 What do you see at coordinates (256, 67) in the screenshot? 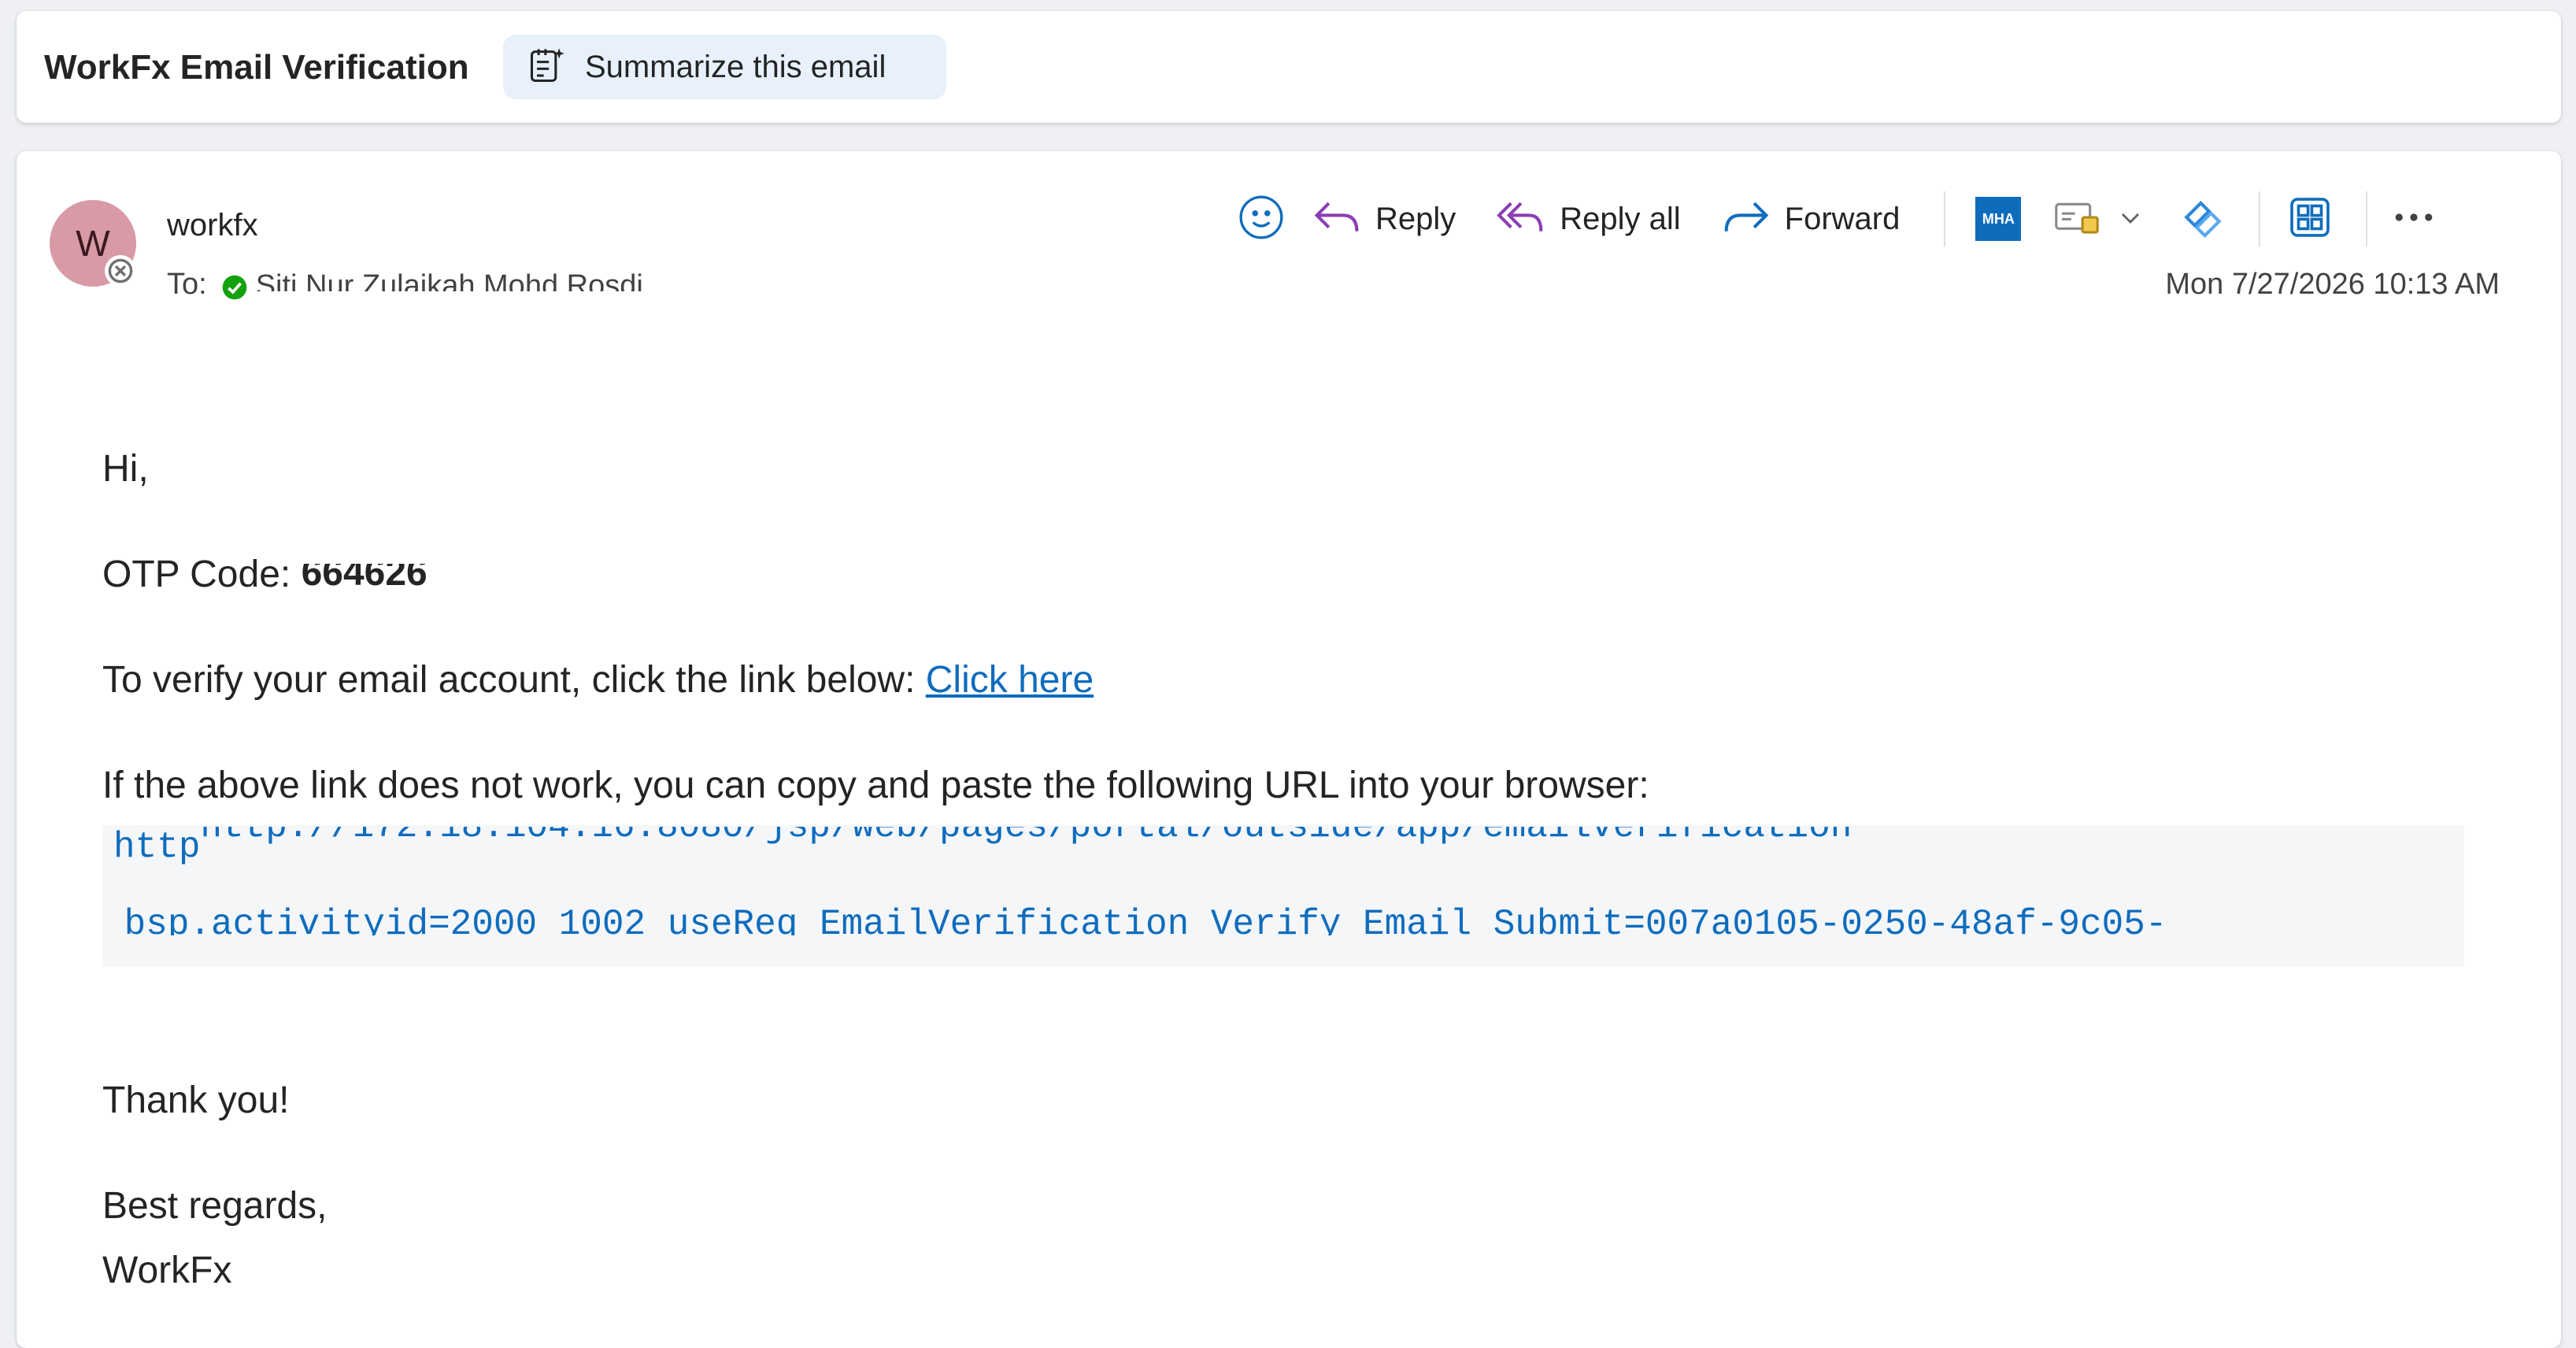
I see `email-subject: WorkFx Email Verification` at bounding box center [256, 67].